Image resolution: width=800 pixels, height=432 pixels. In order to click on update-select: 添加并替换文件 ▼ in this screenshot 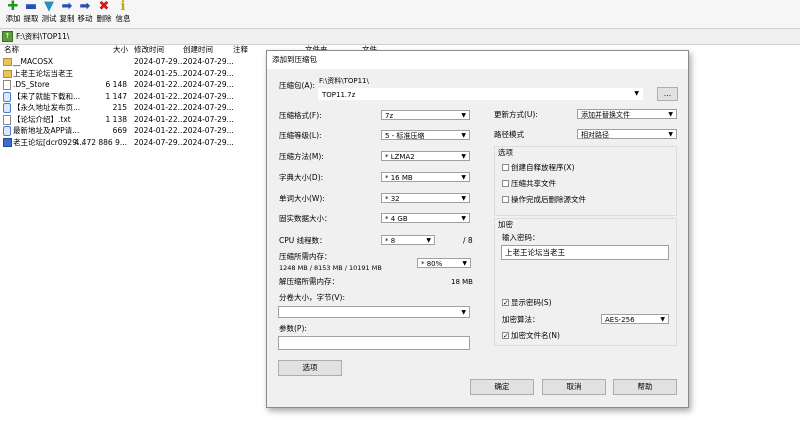, I will do `click(627, 114)`.